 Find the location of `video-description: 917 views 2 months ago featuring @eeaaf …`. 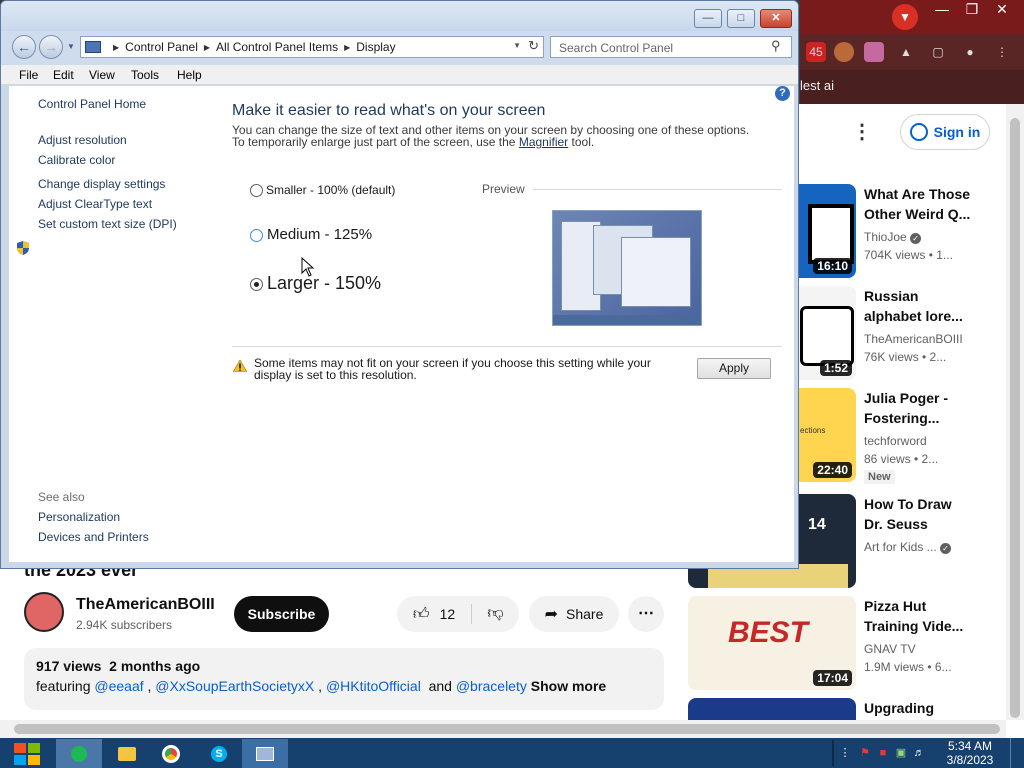

video-description: 917 views 2 months ago featuring @eeaaf … is located at coordinates (344, 679).